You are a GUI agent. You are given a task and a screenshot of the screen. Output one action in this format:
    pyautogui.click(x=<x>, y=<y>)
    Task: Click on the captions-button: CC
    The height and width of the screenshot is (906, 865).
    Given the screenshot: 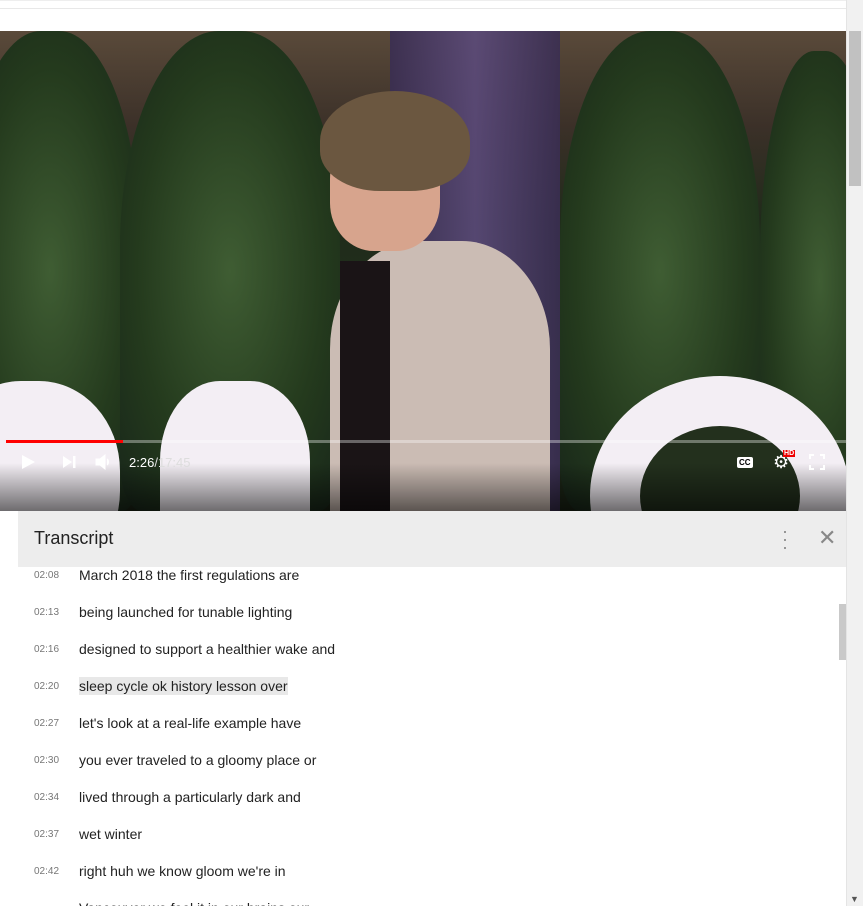 What is the action you would take?
    pyautogui.click(x=745, y=462)
    